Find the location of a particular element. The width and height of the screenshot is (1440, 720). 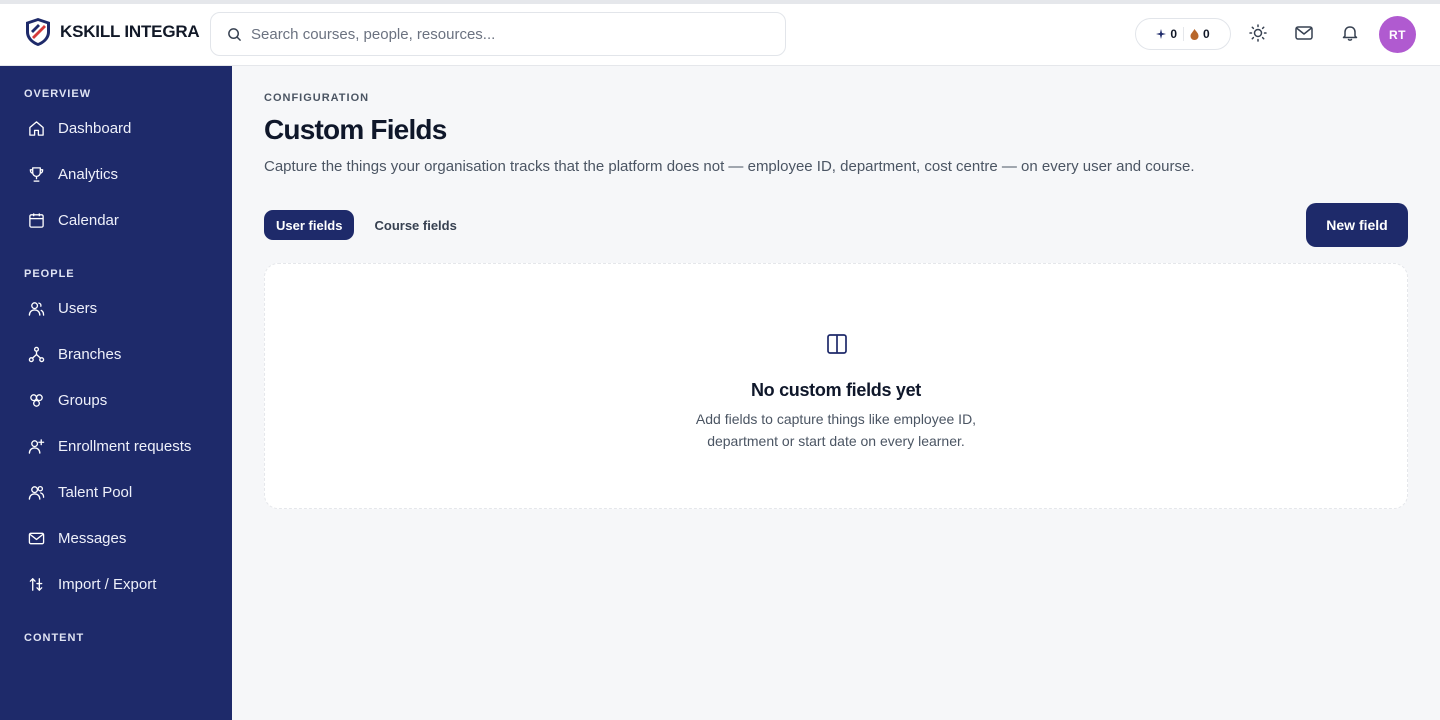

tab-user-fields: User fields is located at coordinates (309, 225).